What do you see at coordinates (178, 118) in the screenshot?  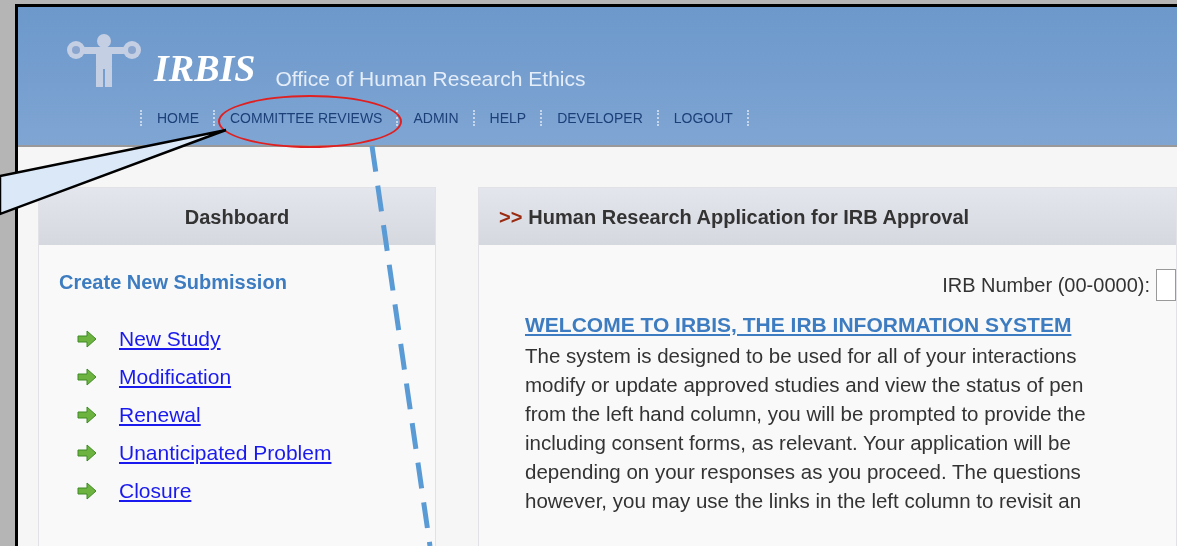 I see `nav-link: HOME` at bounding box center [178, 118].